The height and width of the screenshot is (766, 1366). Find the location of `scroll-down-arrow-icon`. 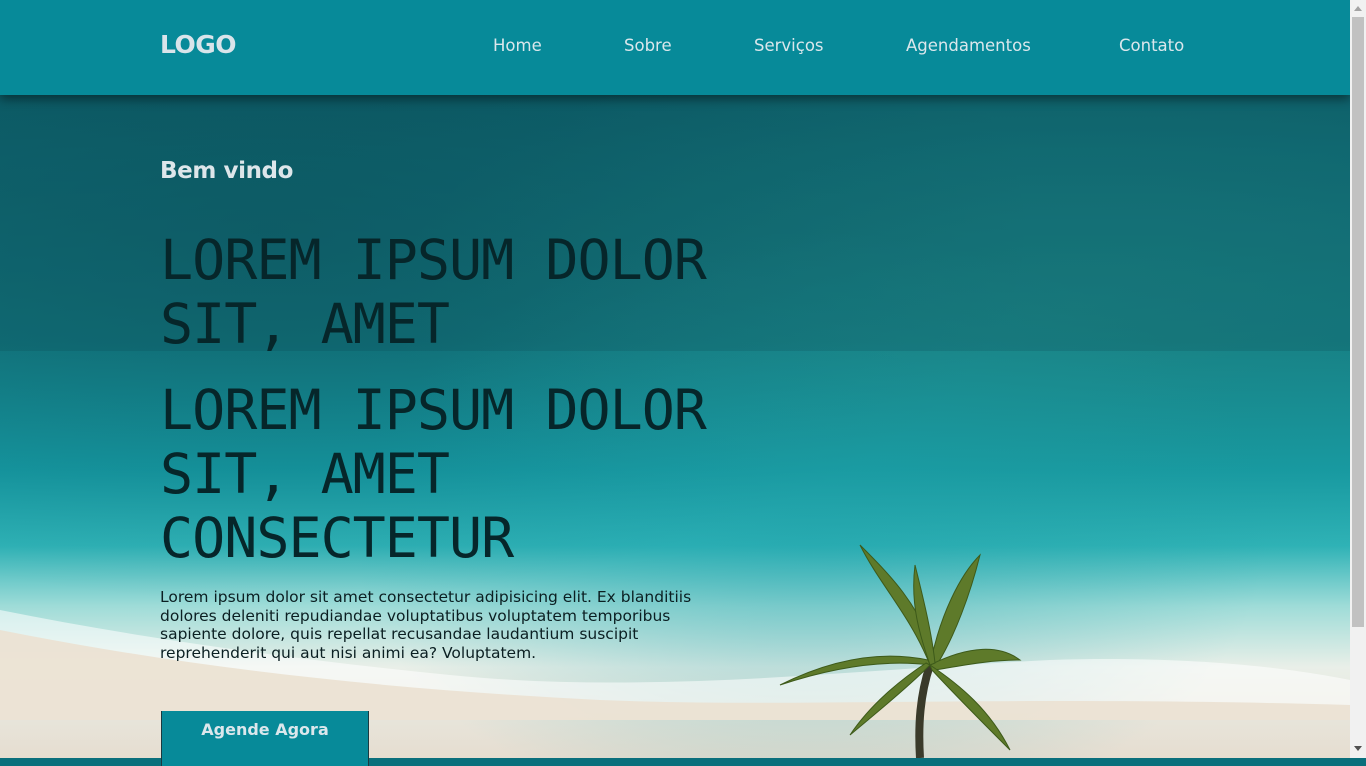

scroll-down-arrow-icon is located at coordinates (1358, 748).